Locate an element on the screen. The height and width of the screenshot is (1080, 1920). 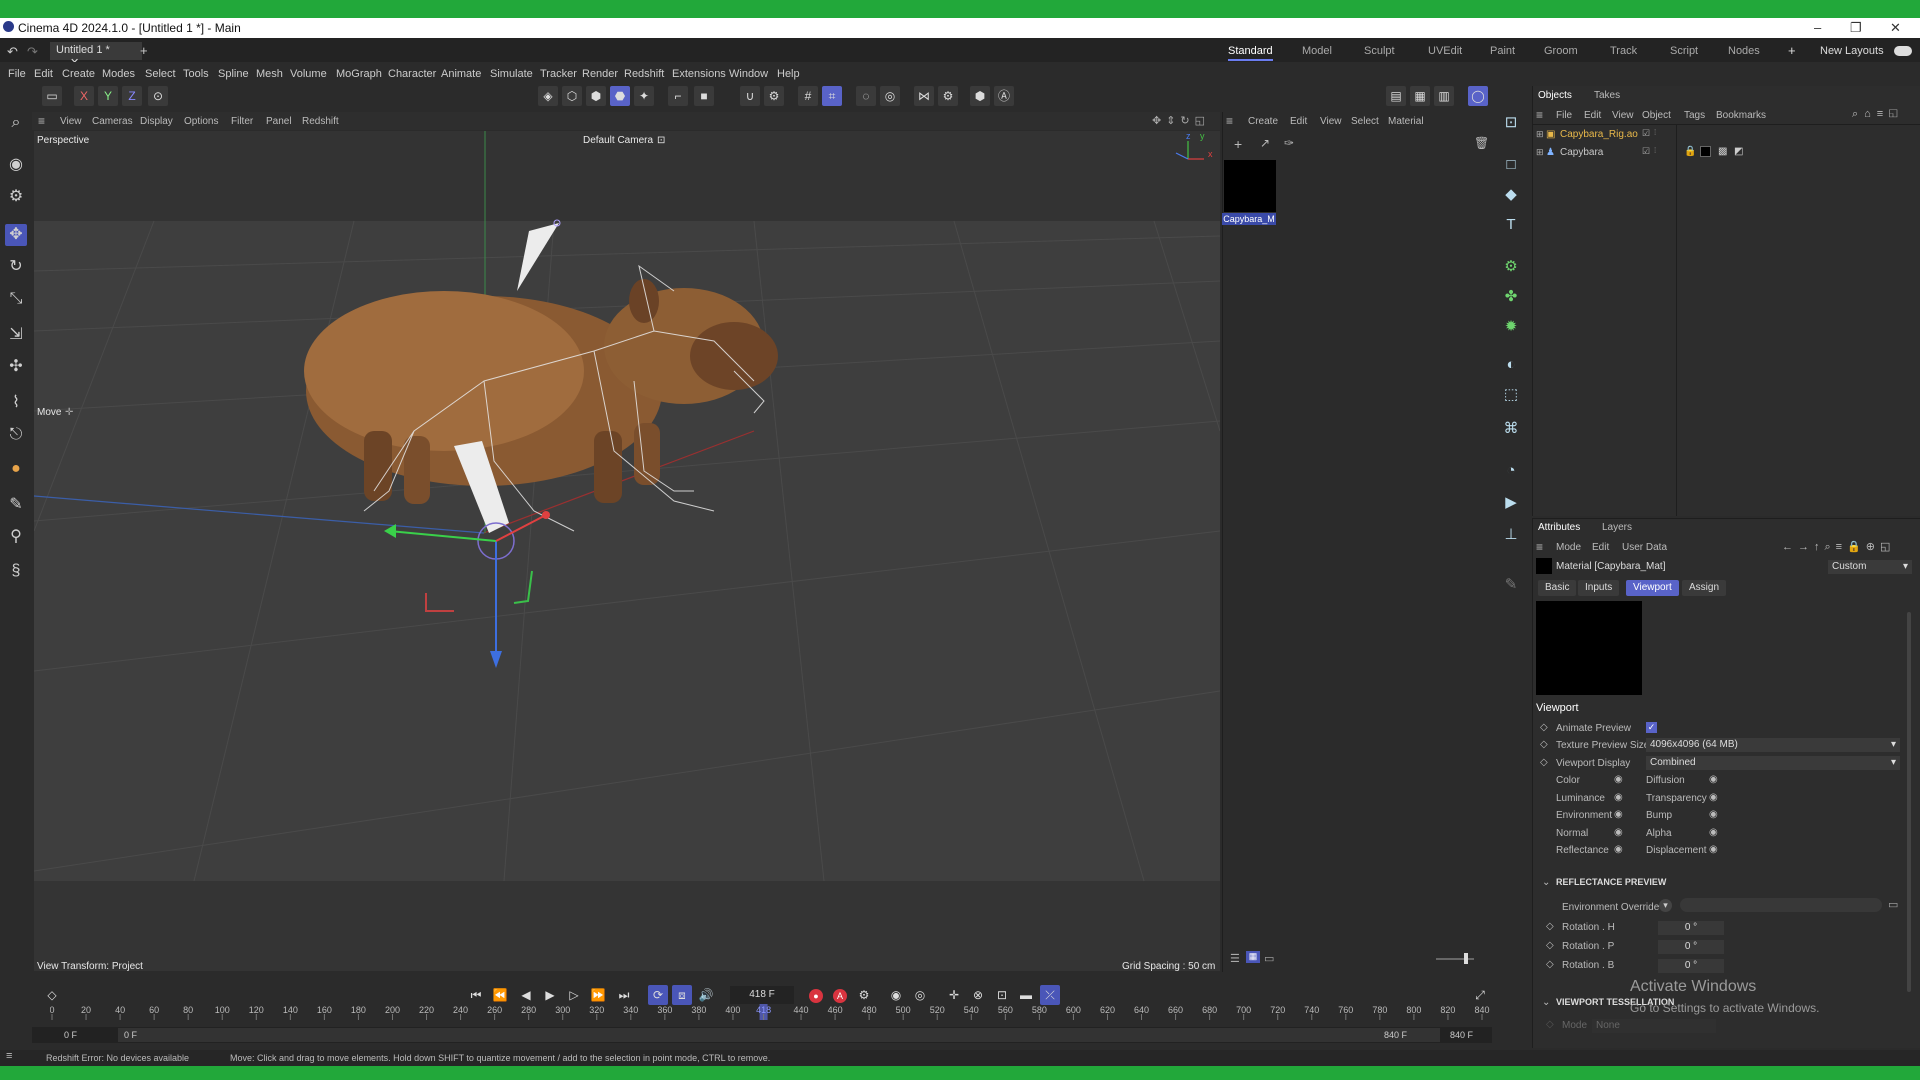
status-menu-icon: ≡ is located at coordinates (9, 1056).